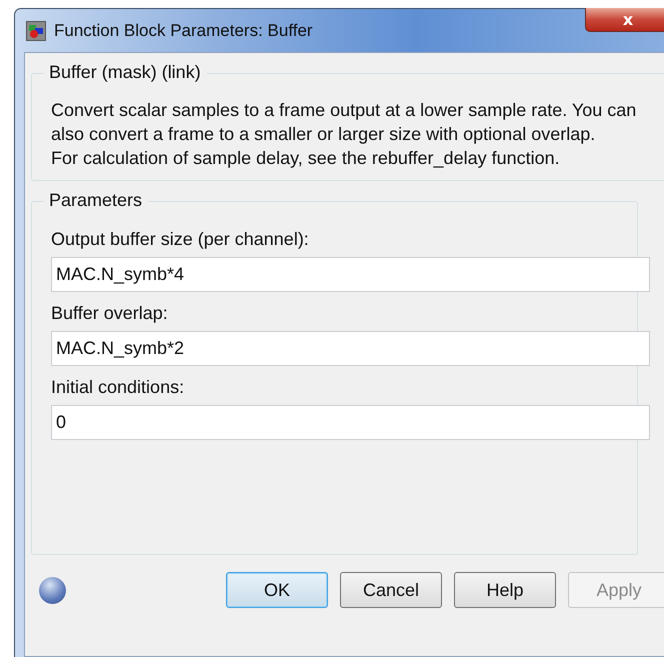 The image size is (664, 657). What do you see at coordinates (180, 239) in the screenshot?
I see `field-label: Output buffer size (per channel):` at bounding box center [180, 239].